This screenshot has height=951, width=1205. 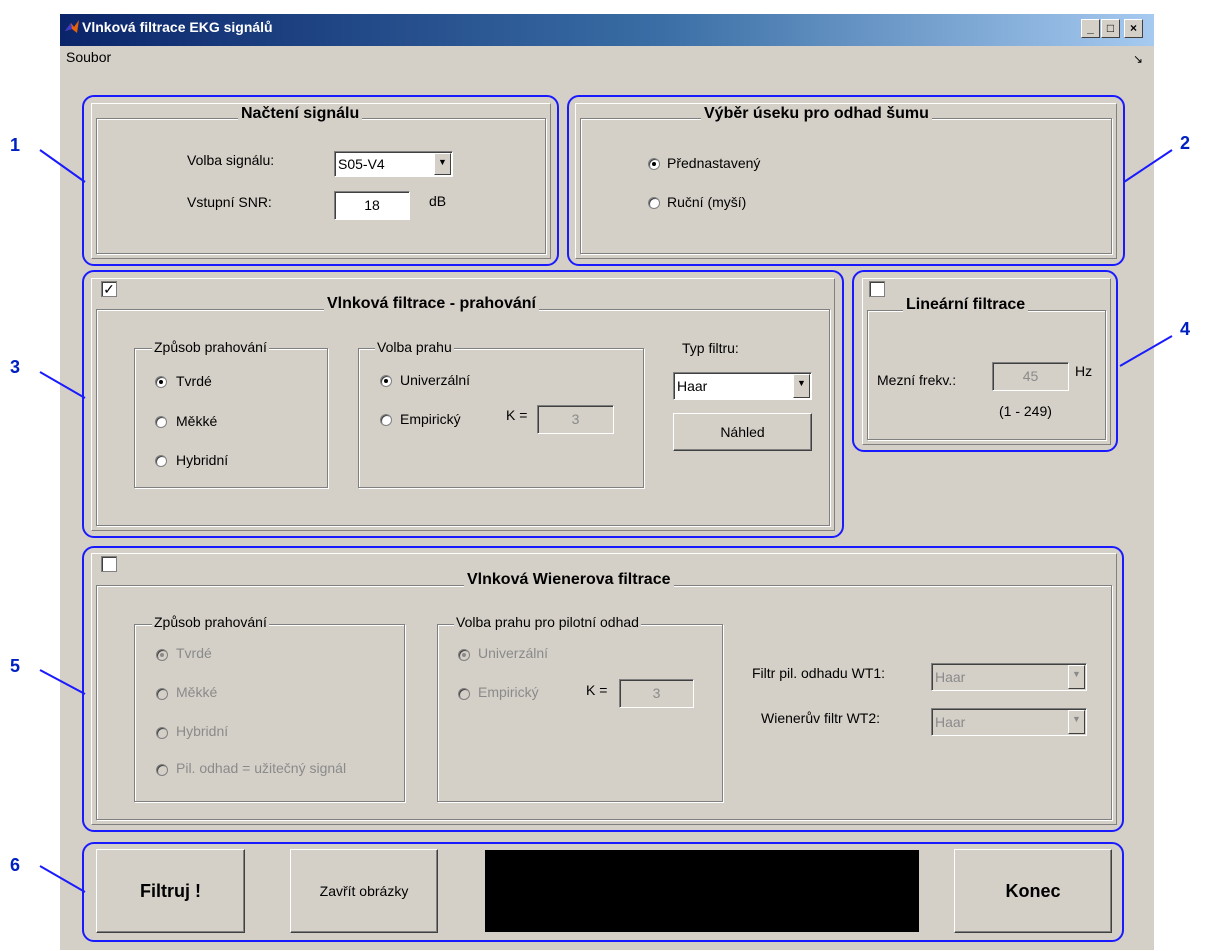 What do you see at coordinates (15, 145) in the screenshot?
I see `annotation-1: 1` at bounding box center [15, 145].